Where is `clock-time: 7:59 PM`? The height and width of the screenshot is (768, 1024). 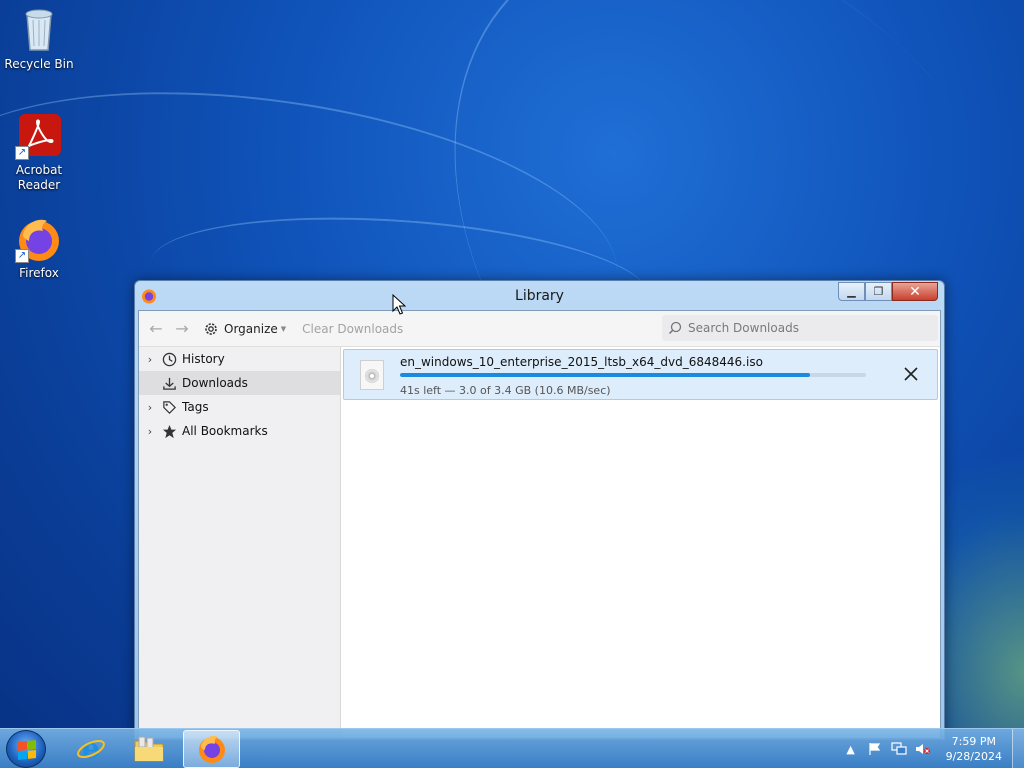
clock-time: 7:59 PM is located at coordinates (973, 741).